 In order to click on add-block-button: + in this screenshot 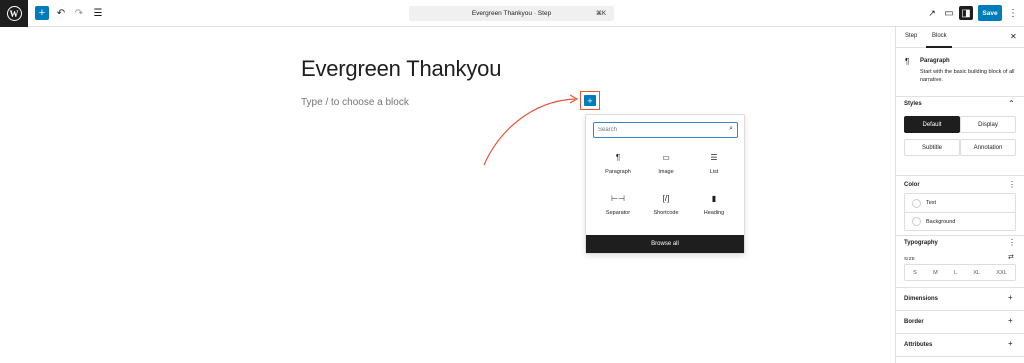, I will do `click(42, 13)`.